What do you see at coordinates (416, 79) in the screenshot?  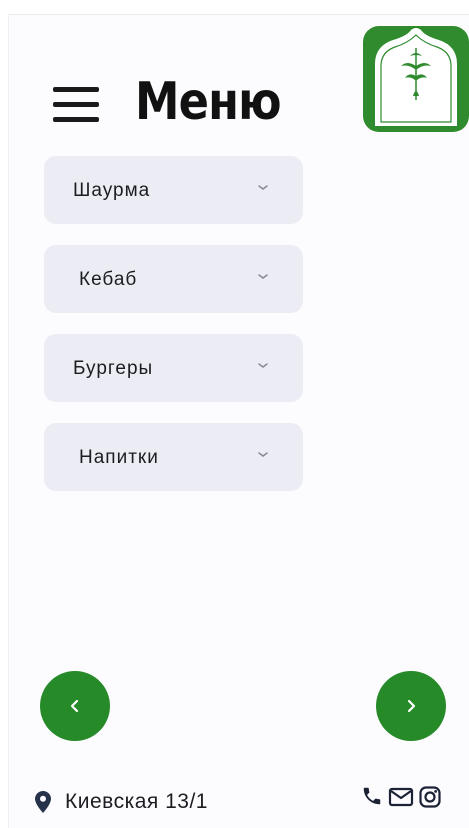 I see `oasis-logo` at bounding box center [416, 79].